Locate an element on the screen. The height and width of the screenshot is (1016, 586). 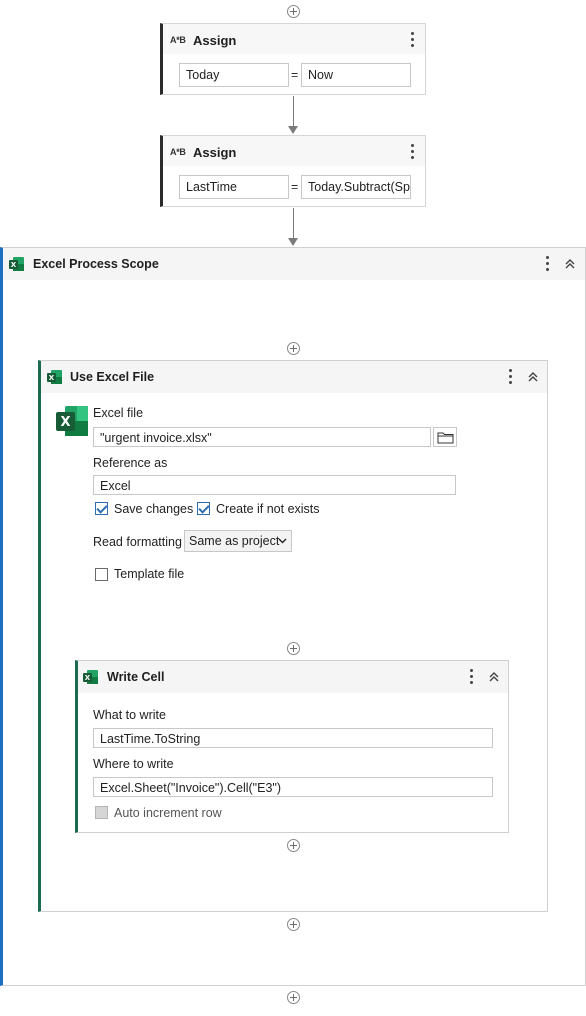
dropdown-chevron-icon is located at coordinates (282, 541).